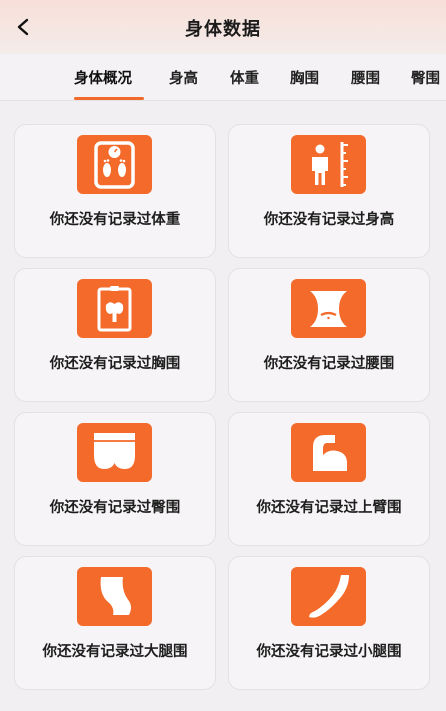  Describe the element at coordinates (425, 77) in the screenshot. I see `tab-hip: 臀围` at that location.